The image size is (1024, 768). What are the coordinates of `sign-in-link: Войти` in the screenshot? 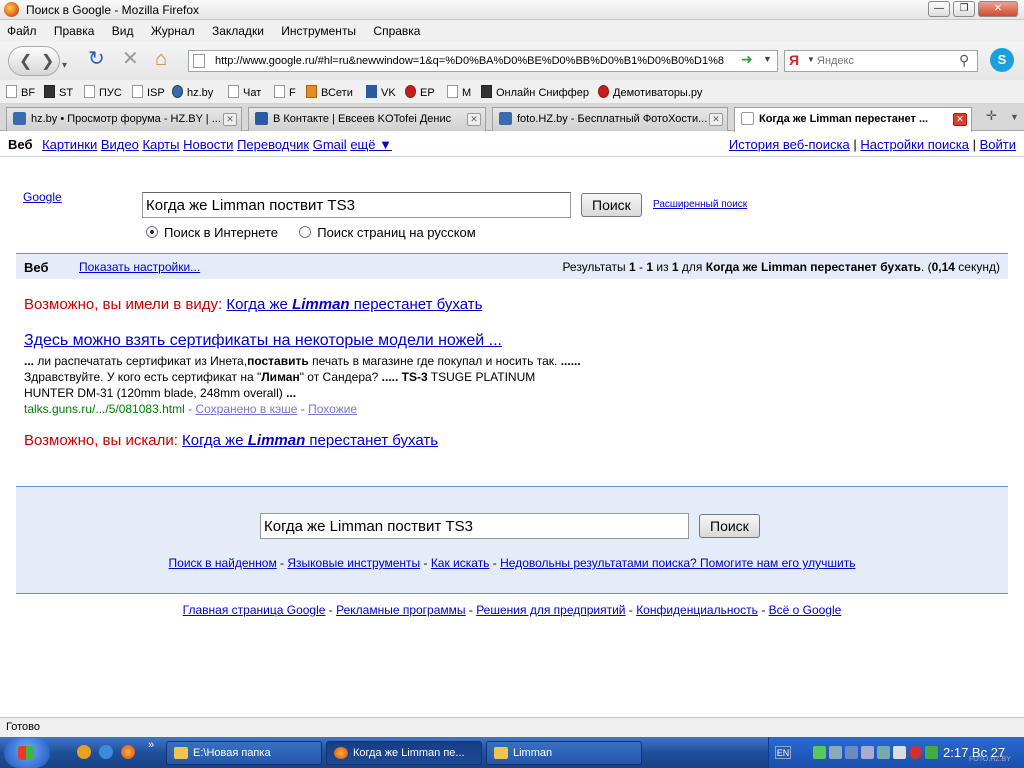 It's located at (998, 144).